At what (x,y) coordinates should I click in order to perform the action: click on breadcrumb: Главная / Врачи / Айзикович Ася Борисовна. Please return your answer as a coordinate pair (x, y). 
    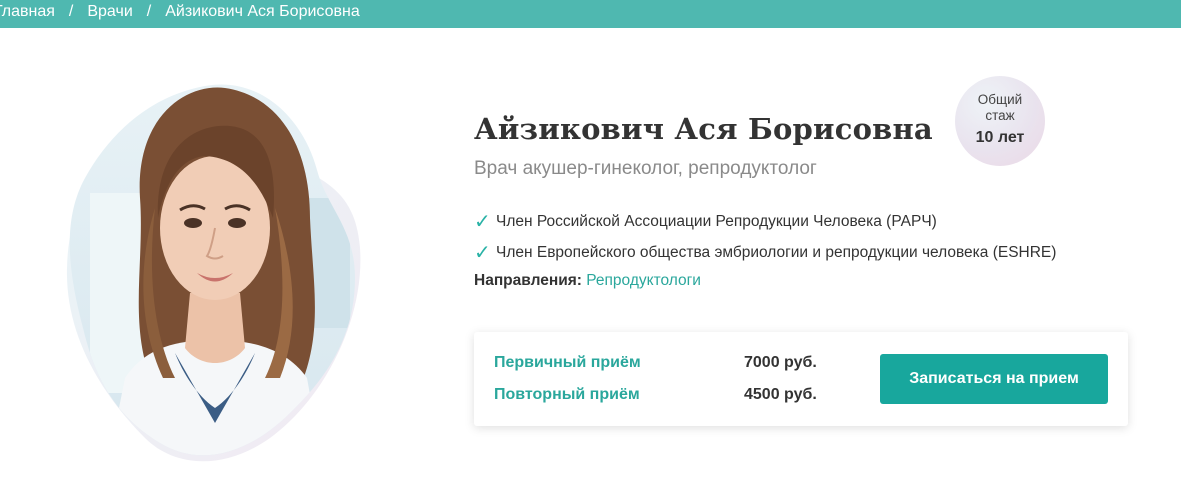
    Looking at the image, I should click on (180, 12).